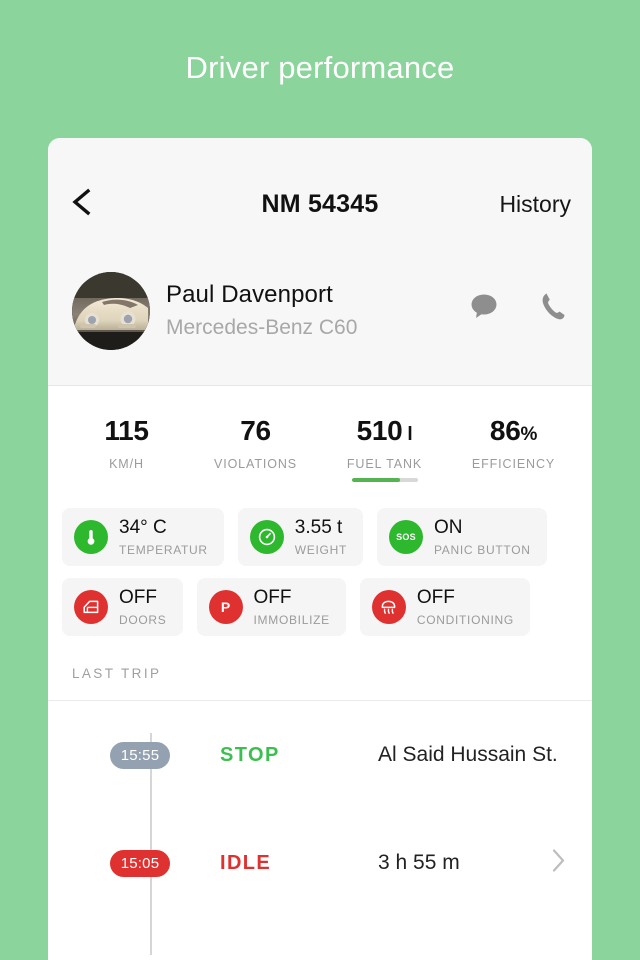 Image resolution: width=640 pixels, height=960 pixels. Describe the element at coordinates (143, 527) in the screenshot. I see `chip-value: 34° C` at that location.